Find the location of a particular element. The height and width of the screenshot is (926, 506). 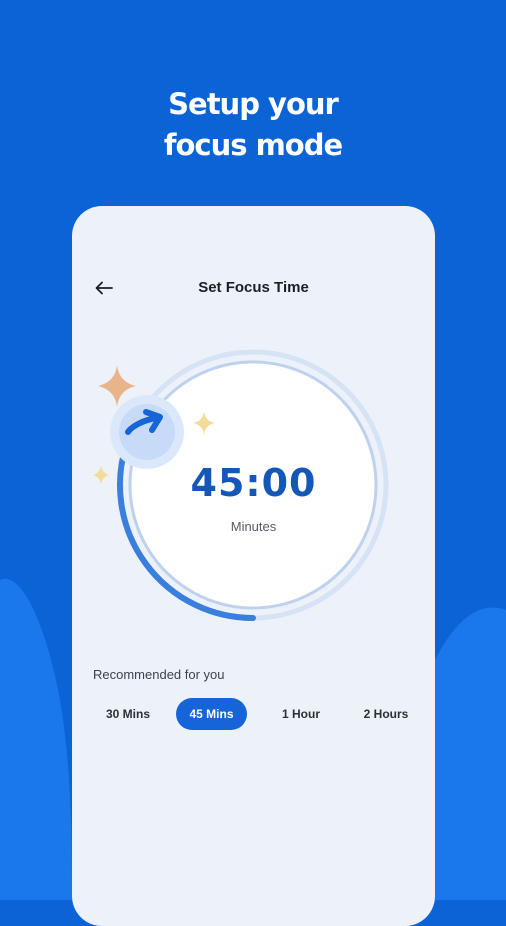

timer-value: 45:00 is located at coordinates (253, 483).